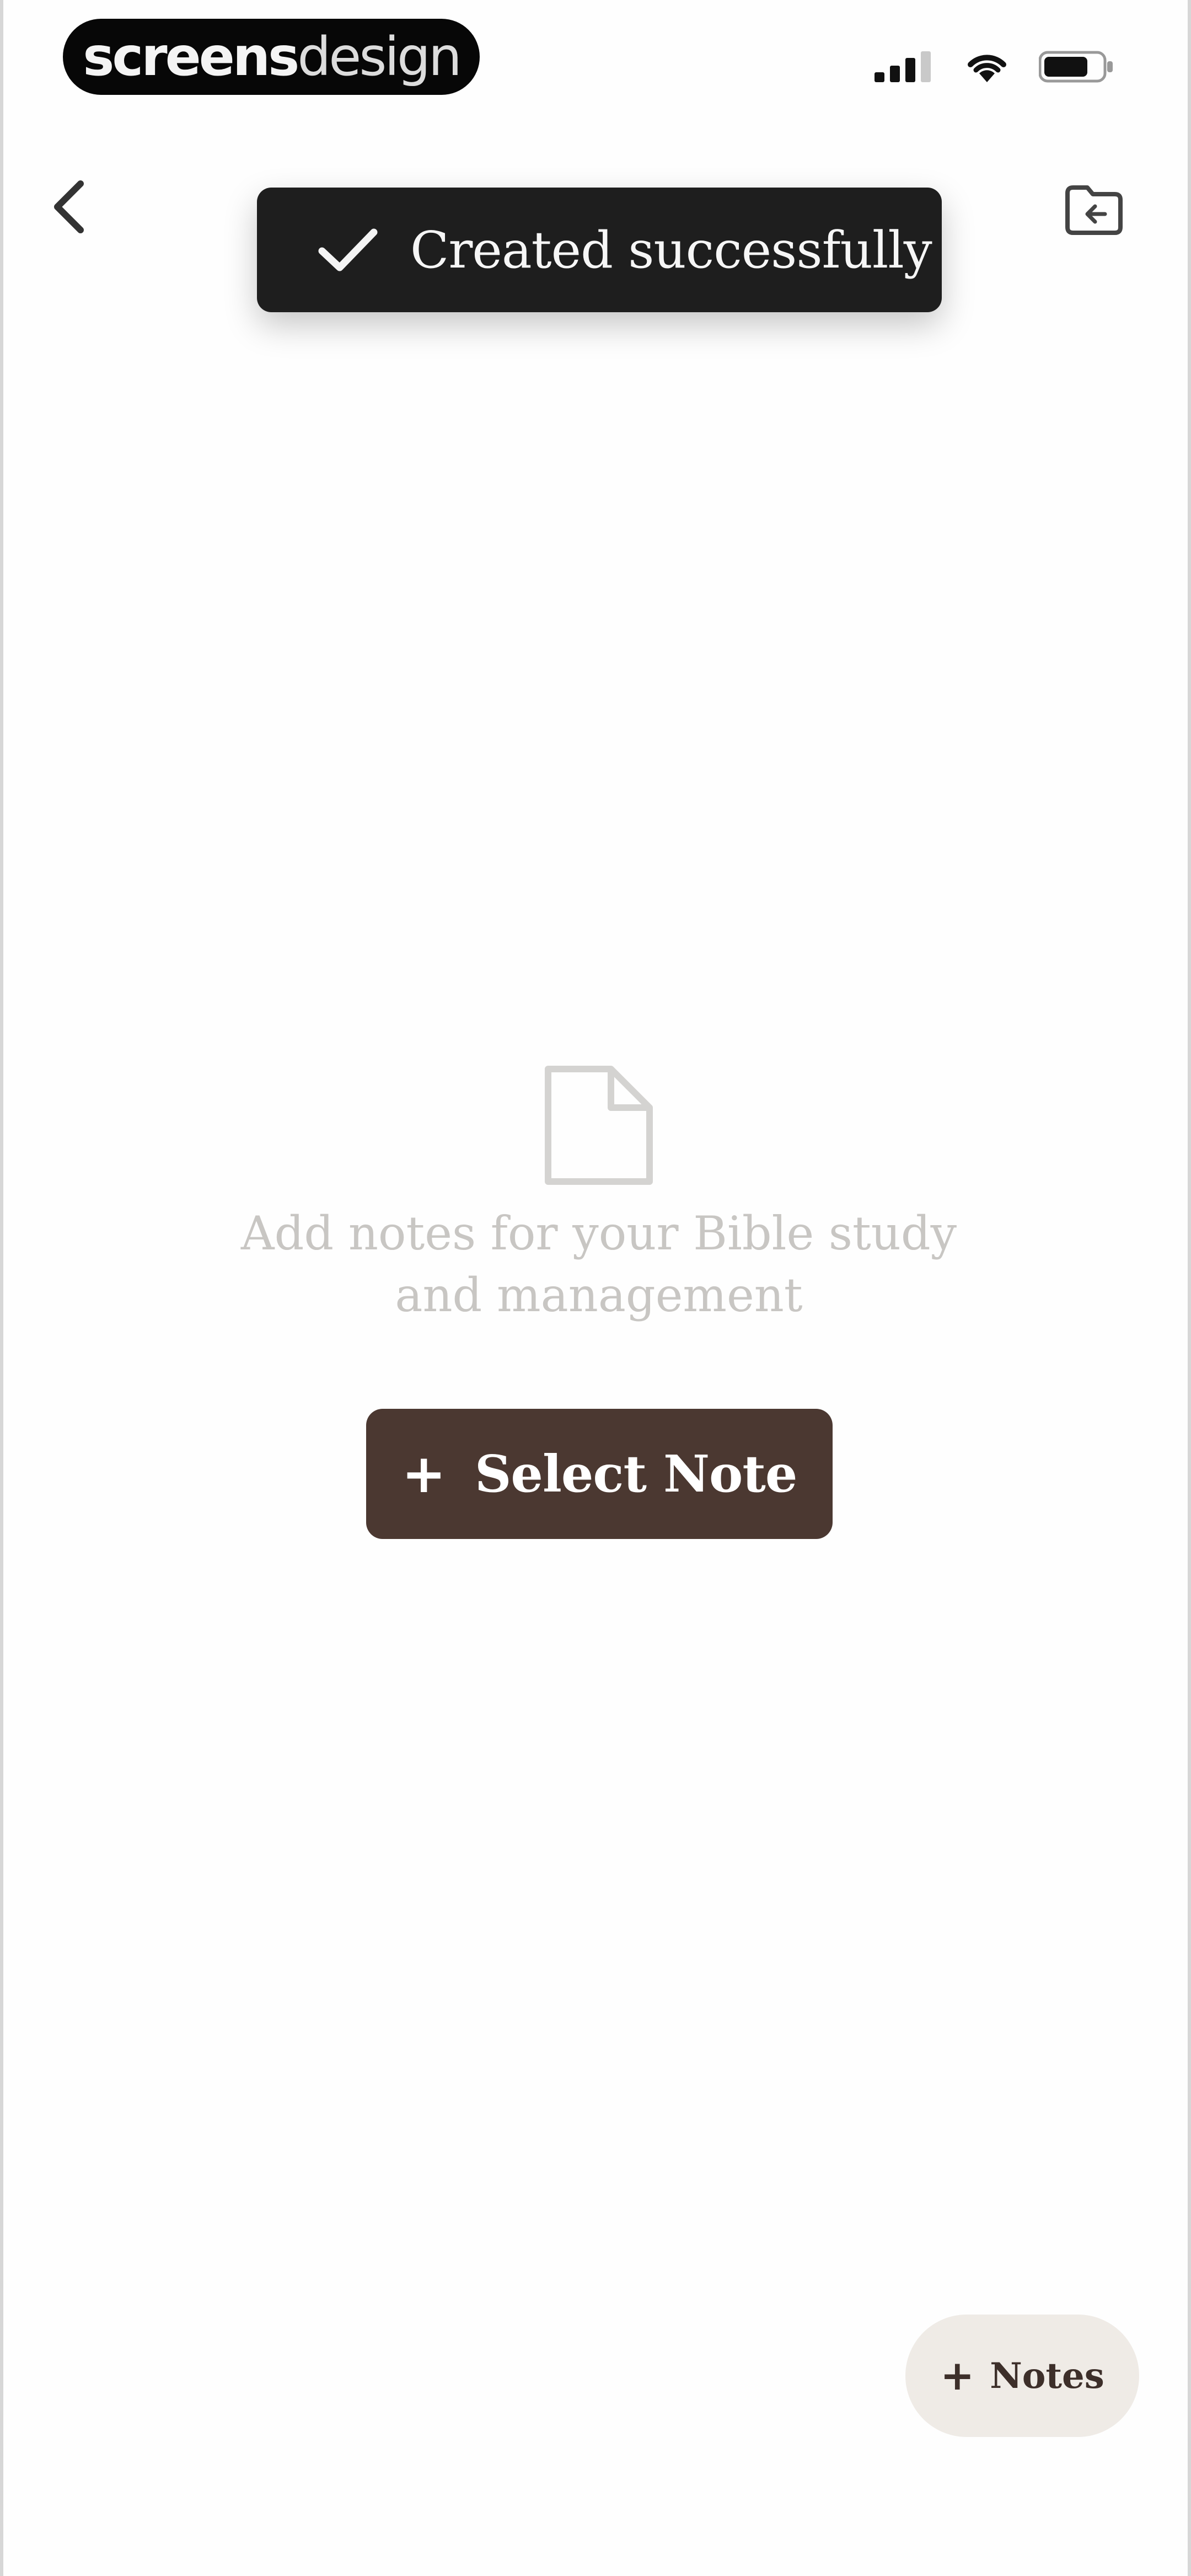 This screenshot has height=2576, width=1191. What do you see at coordinates (671, 250) in the screenshot?
I see `toast-message: Created successfully` at bounding box center [671, 250].